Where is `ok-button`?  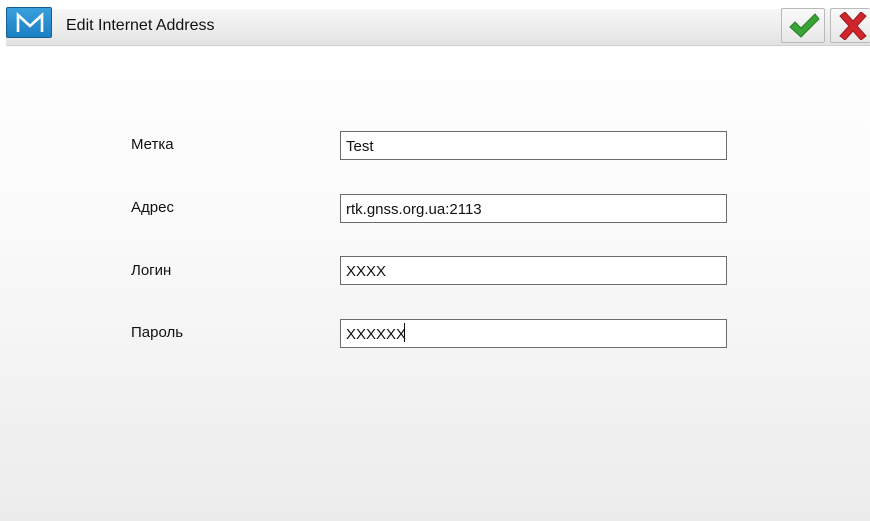
ok-button is located at coordinates (803, 25).